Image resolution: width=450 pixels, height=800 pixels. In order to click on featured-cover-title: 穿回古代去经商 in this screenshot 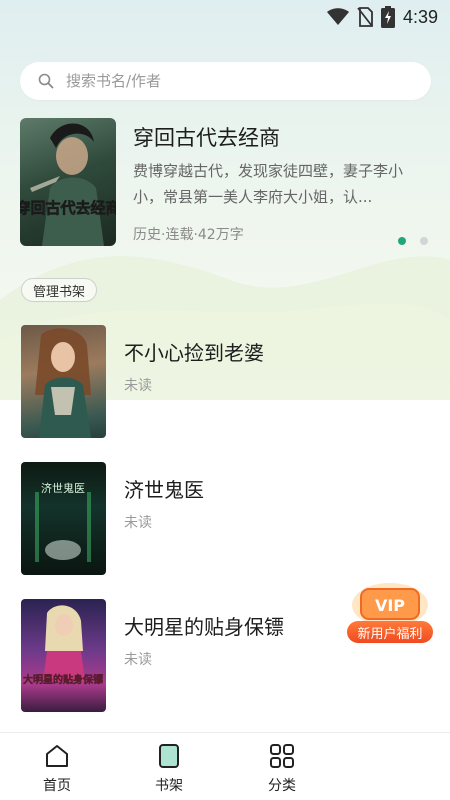, I will do `click(68, 208)`.